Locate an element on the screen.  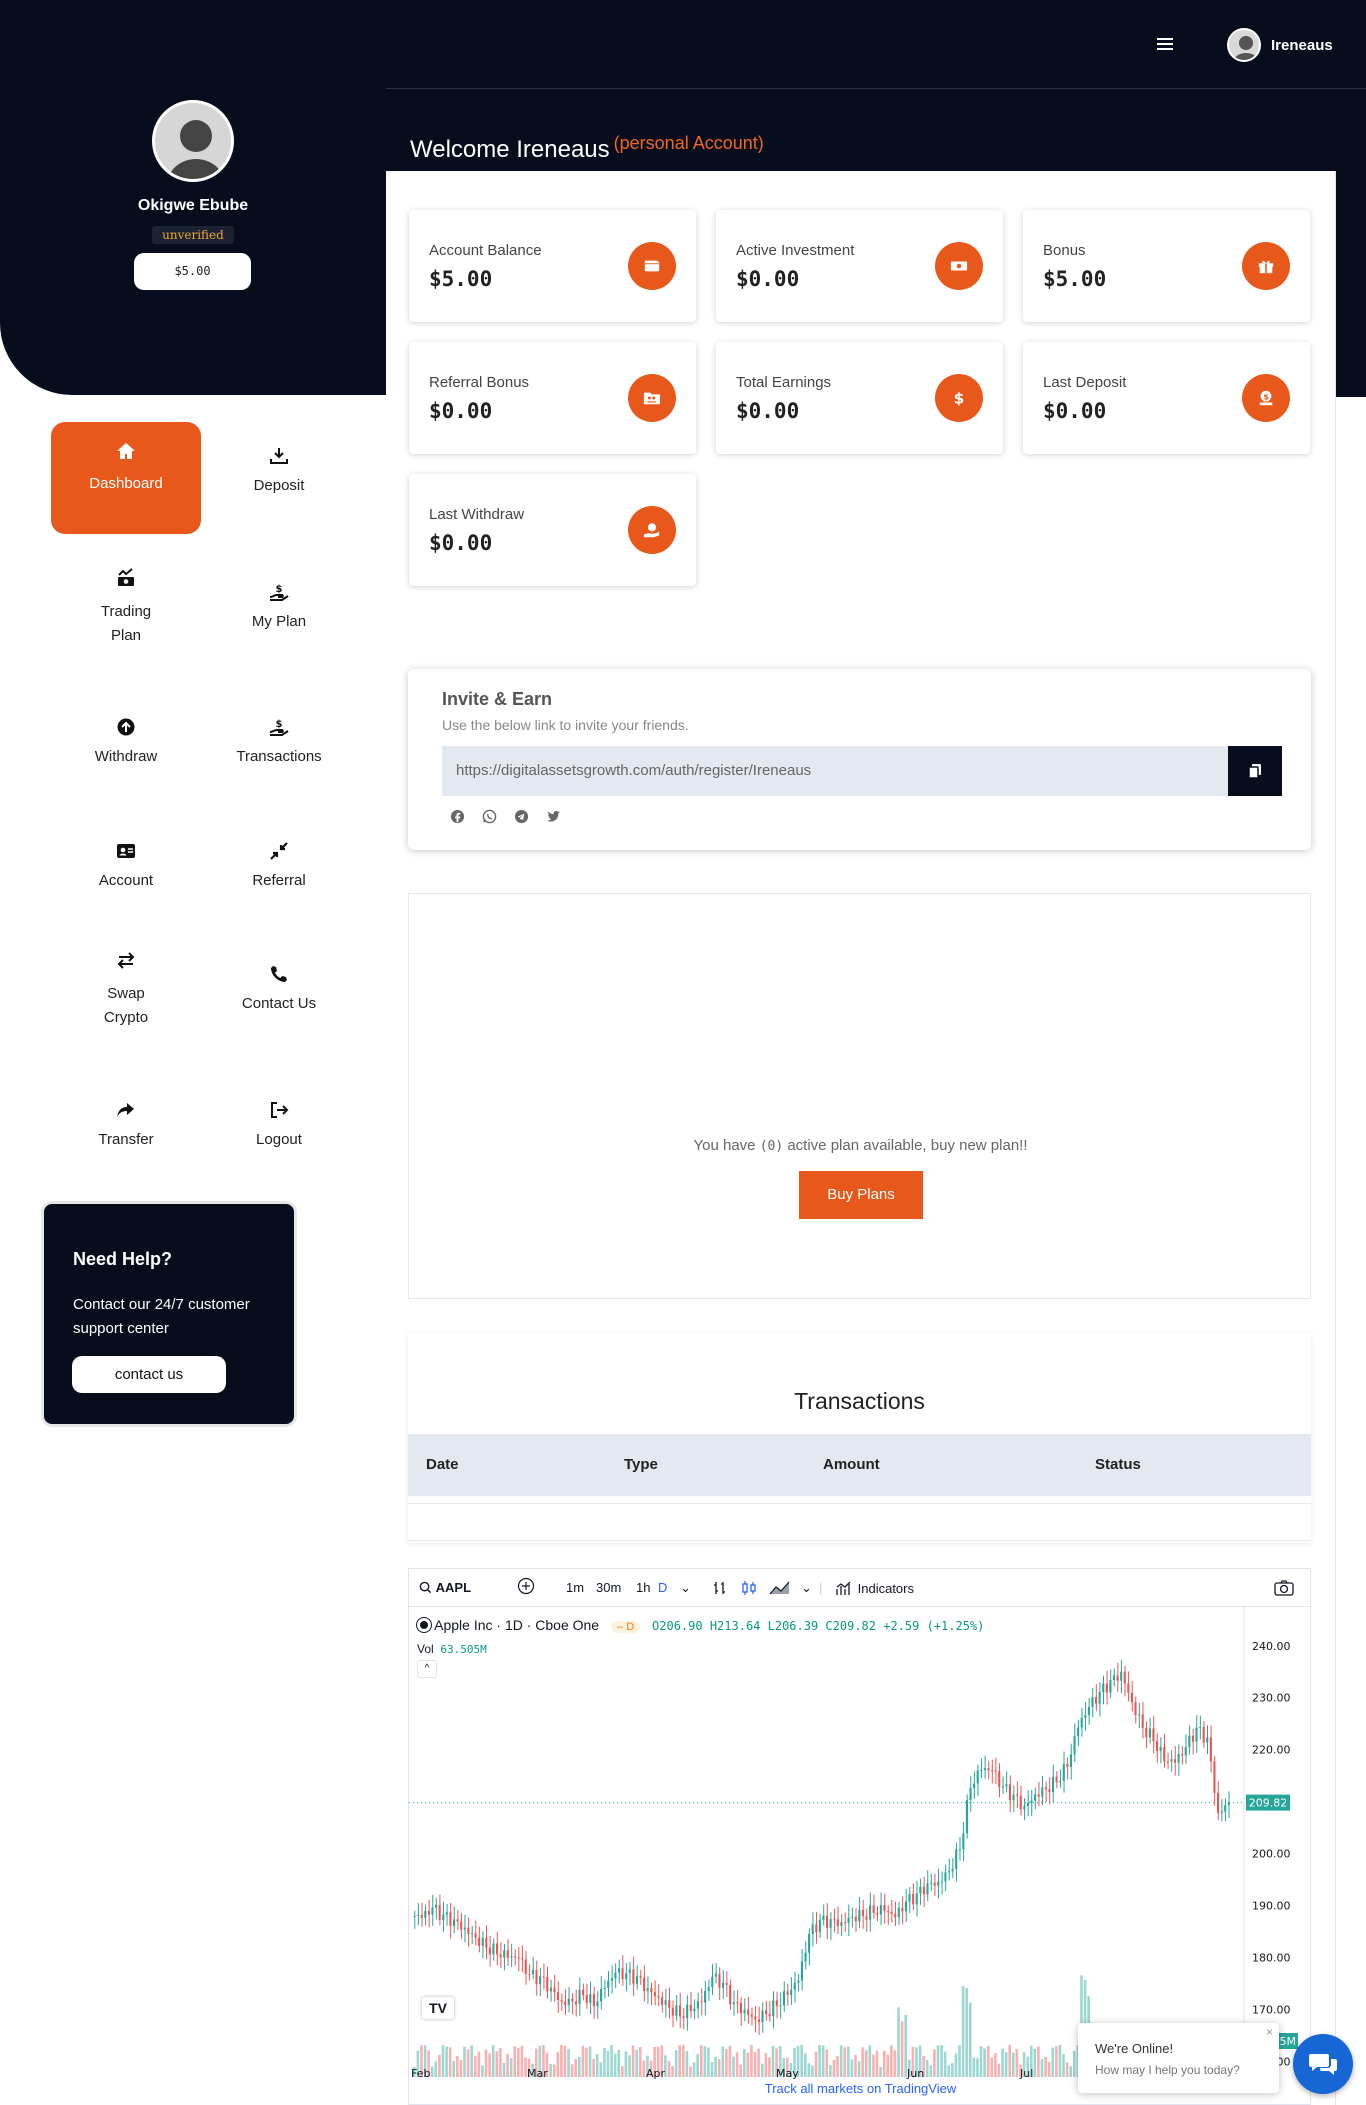
facebook-icon is located at coordinates (457, 816).